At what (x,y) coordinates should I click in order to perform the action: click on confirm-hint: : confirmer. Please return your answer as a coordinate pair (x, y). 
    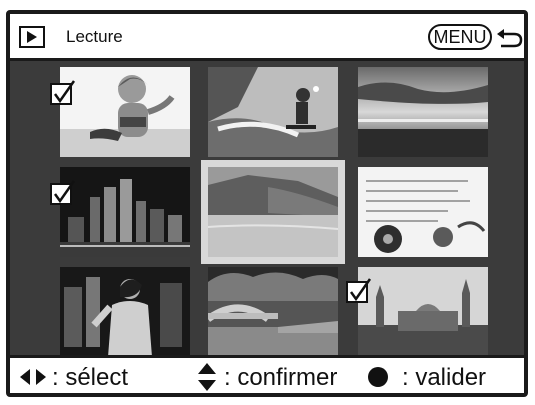
    Looking at the image, I should click on (281, 377).